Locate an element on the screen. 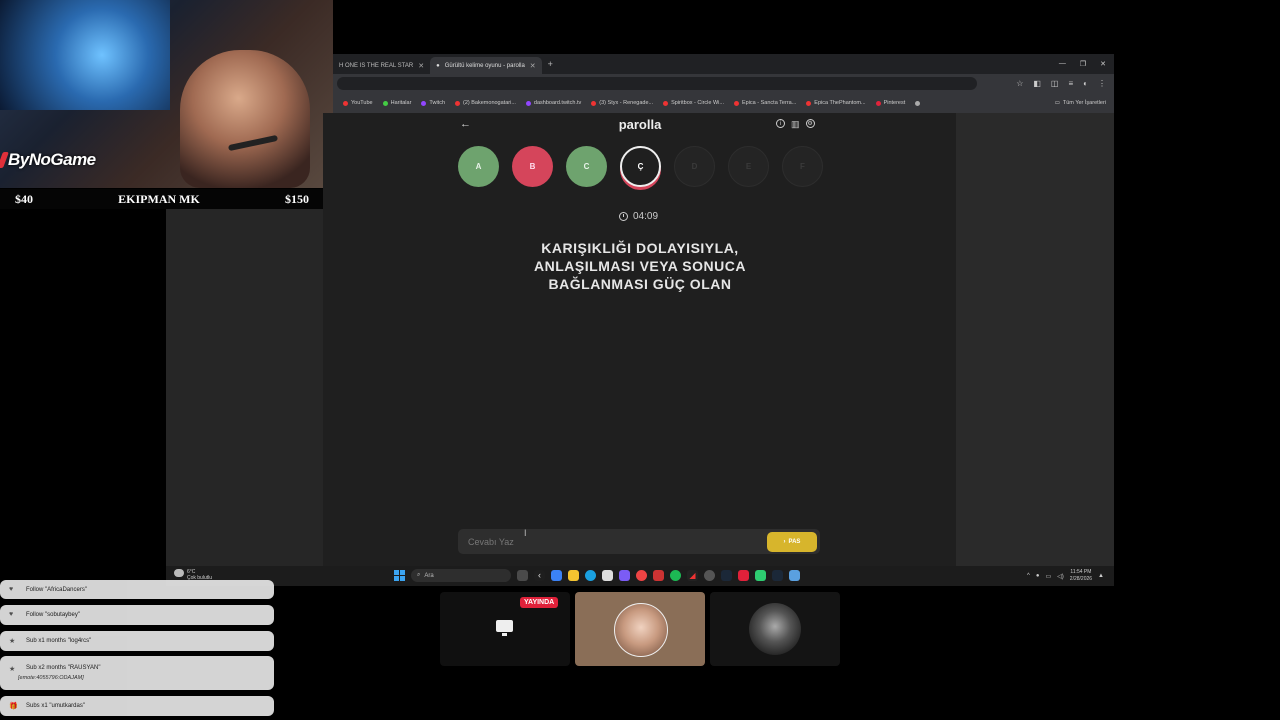  event-text: Follow "sobutaybey" is located at coordinates (53, 615).